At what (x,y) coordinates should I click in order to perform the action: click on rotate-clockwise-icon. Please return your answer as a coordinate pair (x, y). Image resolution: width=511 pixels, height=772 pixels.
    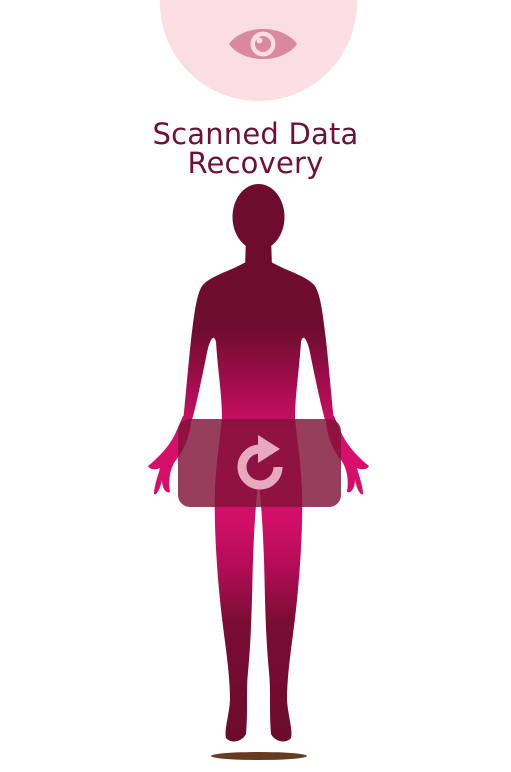
    Looking at the image, I should click on (260, 462).